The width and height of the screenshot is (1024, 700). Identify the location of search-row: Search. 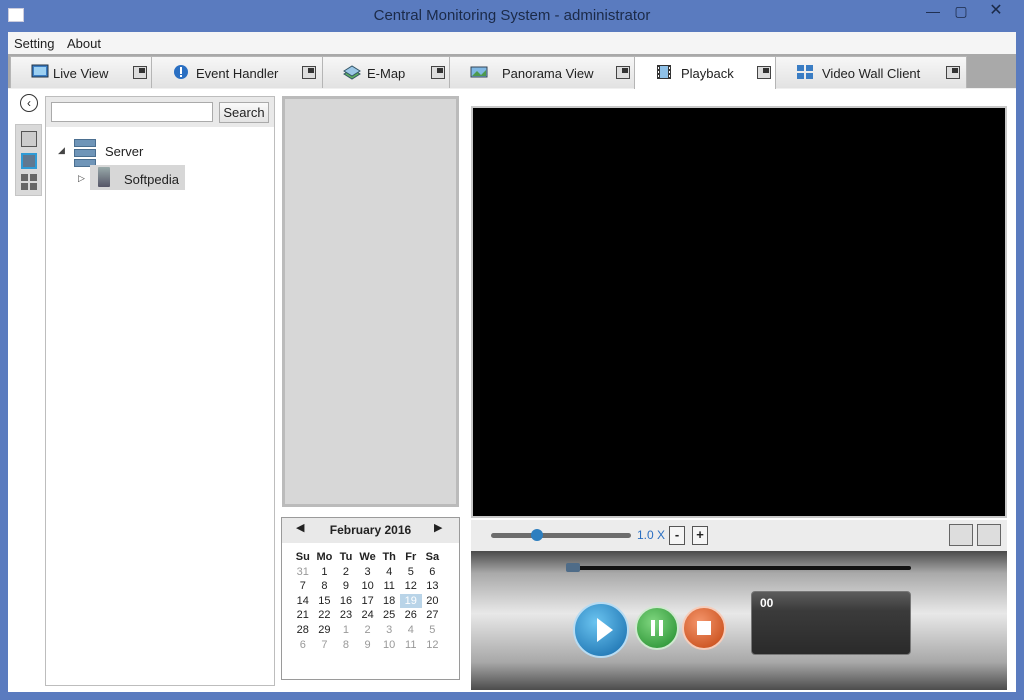
(160, 112).